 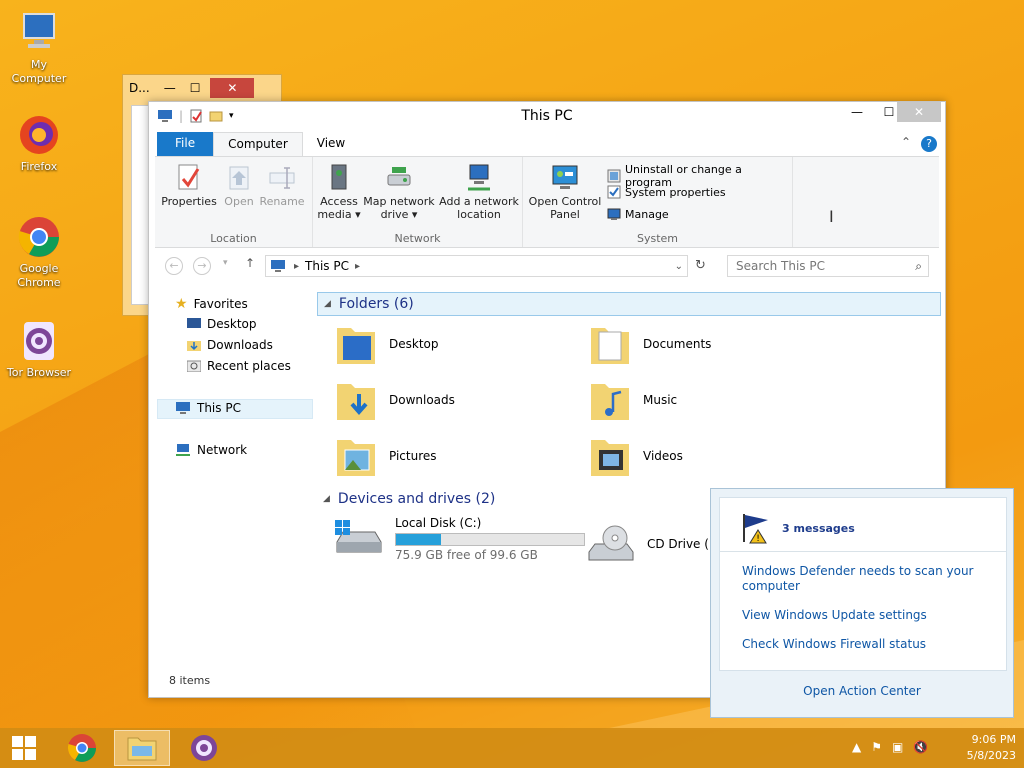 What do you see at coordinates (233, 238) in the screenshot?
I see `location-group-label: Location` at bounding box center [233, 238].